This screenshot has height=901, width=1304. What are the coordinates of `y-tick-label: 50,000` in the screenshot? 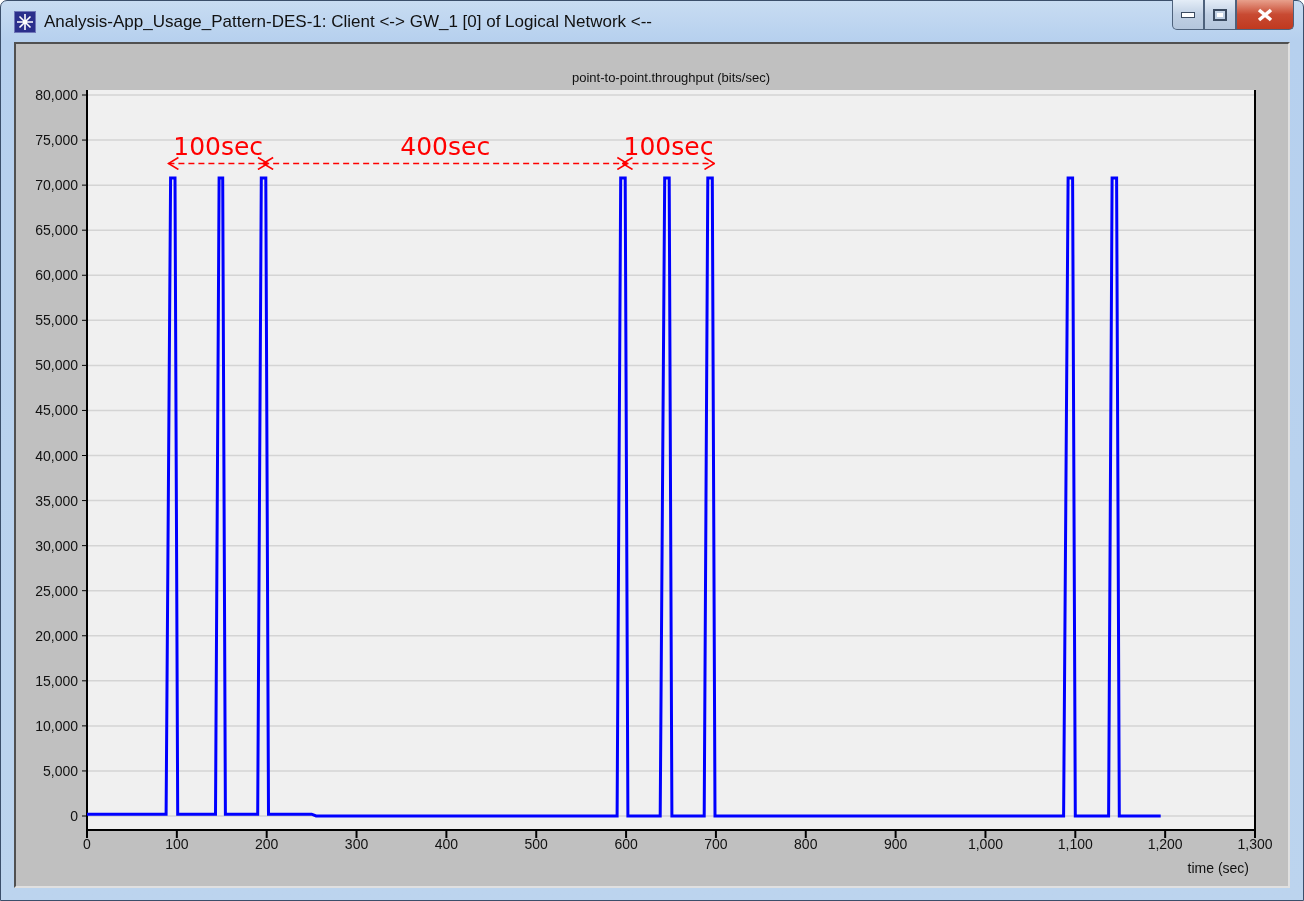 It's located at (56, 365).